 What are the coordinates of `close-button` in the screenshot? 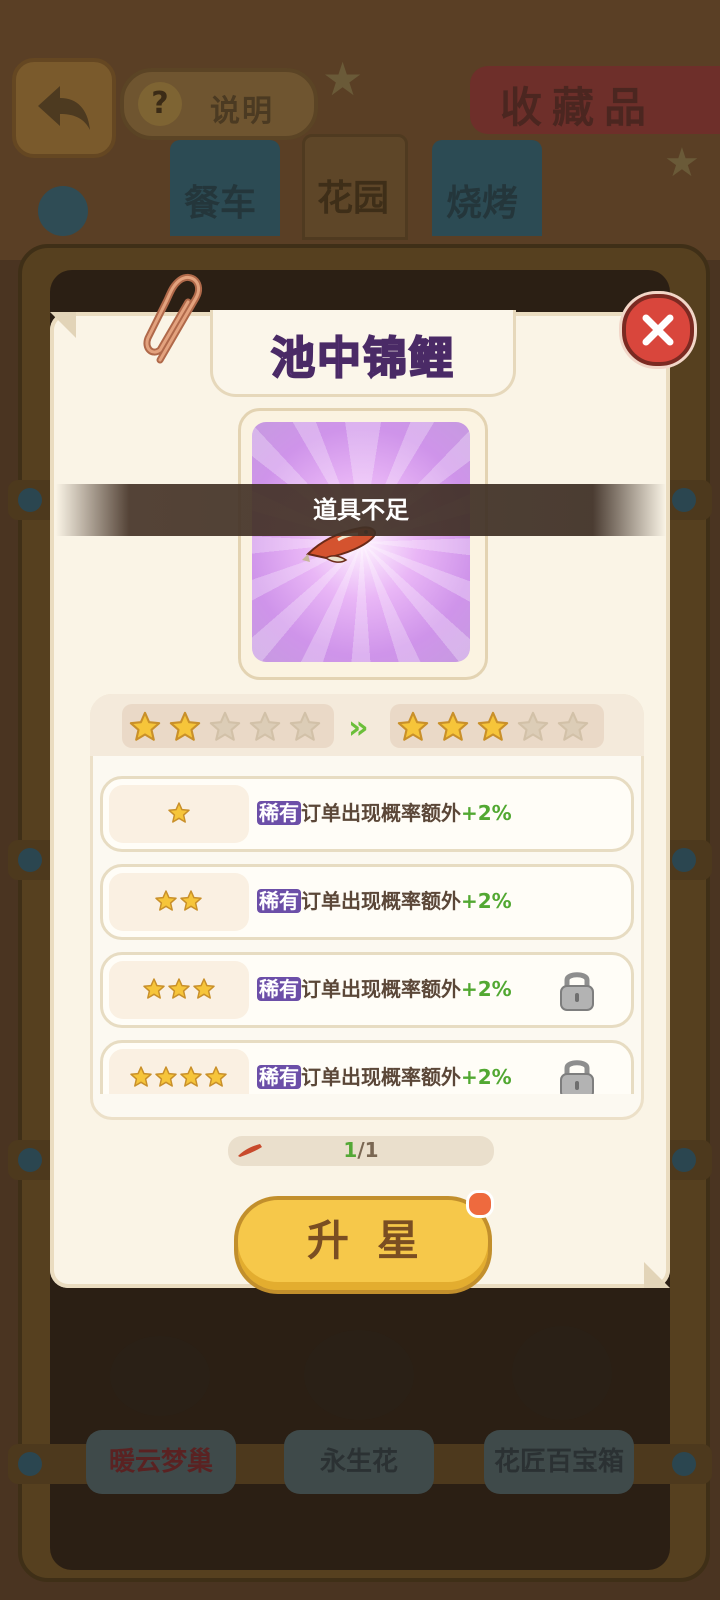 It's located at (658, 330).